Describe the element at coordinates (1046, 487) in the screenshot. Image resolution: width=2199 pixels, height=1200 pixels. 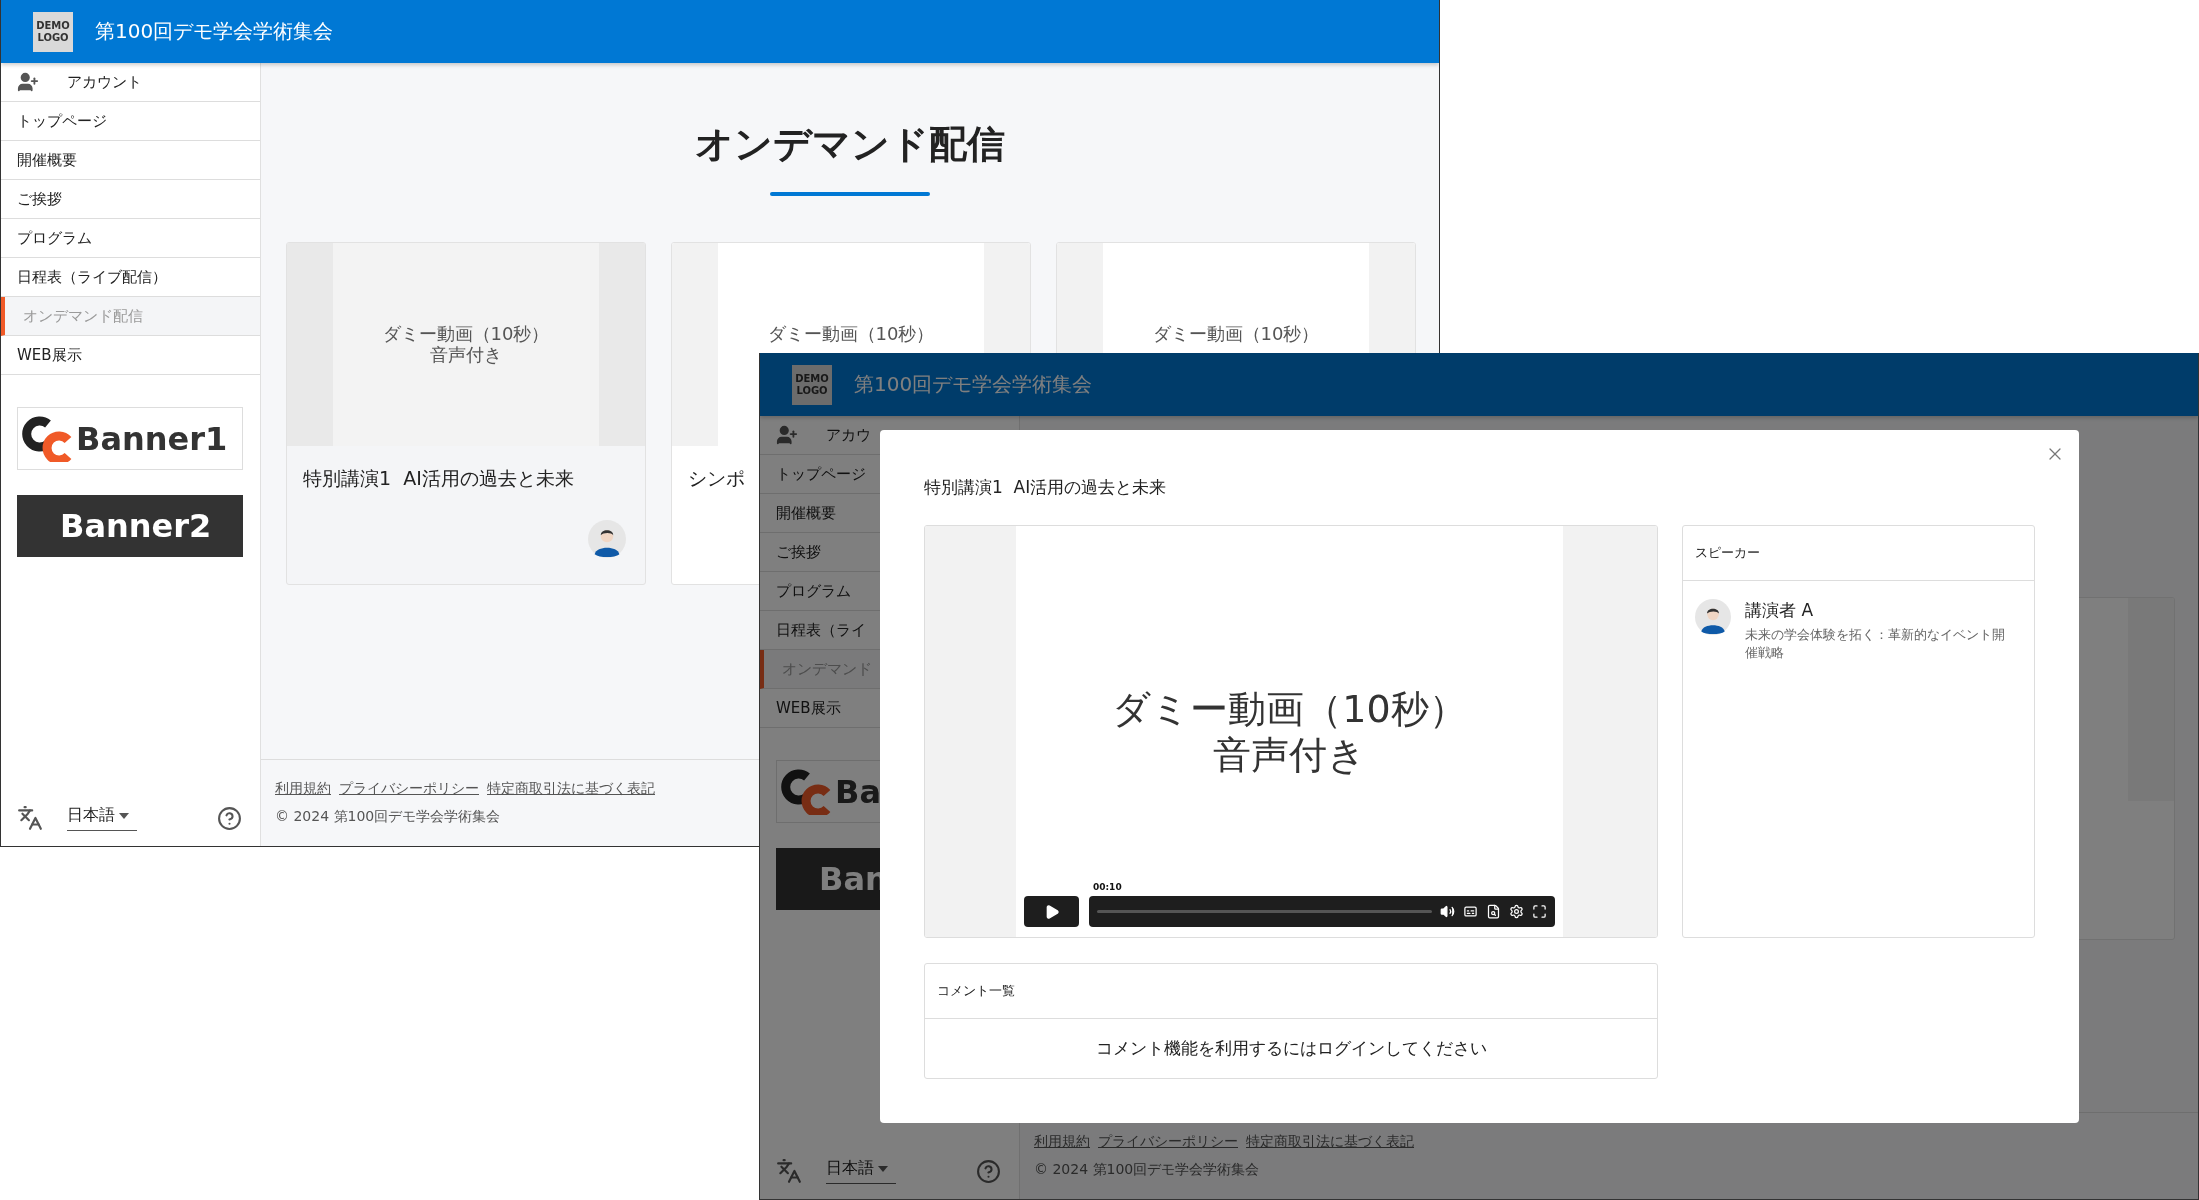
I see `dialog-title: 特別講演1 AI活用の過去と未来` at that location.